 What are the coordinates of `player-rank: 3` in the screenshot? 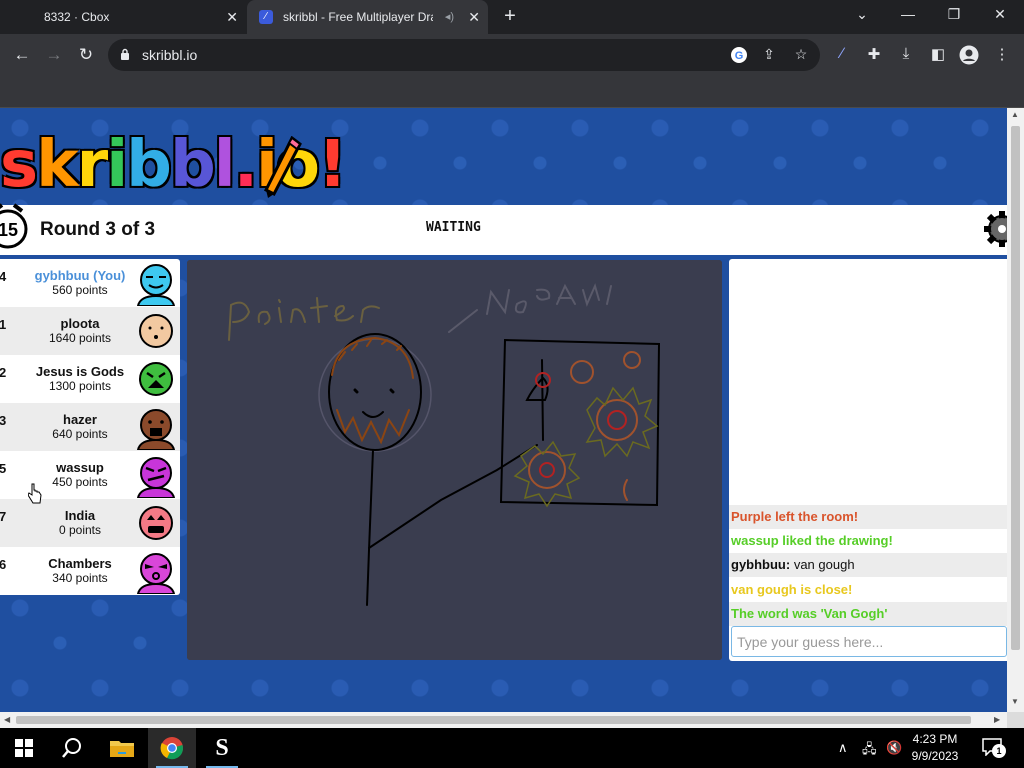 It's located at (3, 420).